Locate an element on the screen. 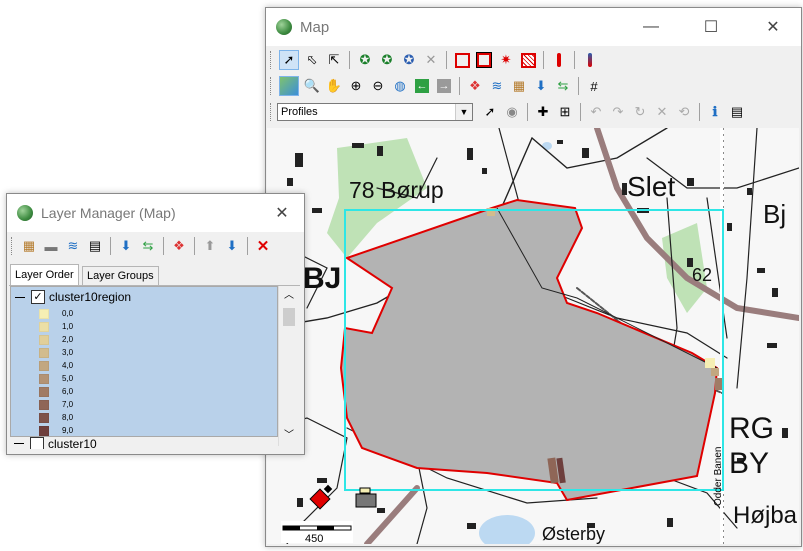 The height and width of the screenshot is (551, 803). layer-control-icon is located at coordinates (289, 86).